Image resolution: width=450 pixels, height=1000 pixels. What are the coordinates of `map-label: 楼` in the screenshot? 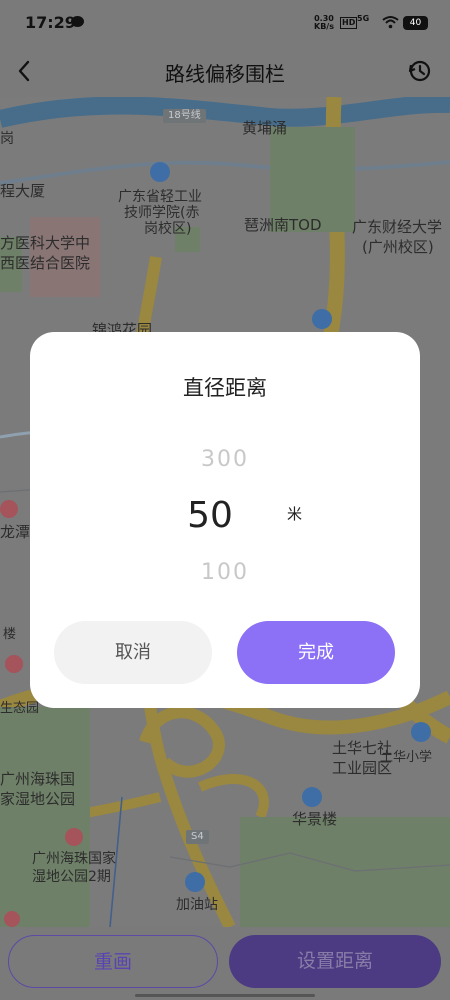 It's located at (10, 634).